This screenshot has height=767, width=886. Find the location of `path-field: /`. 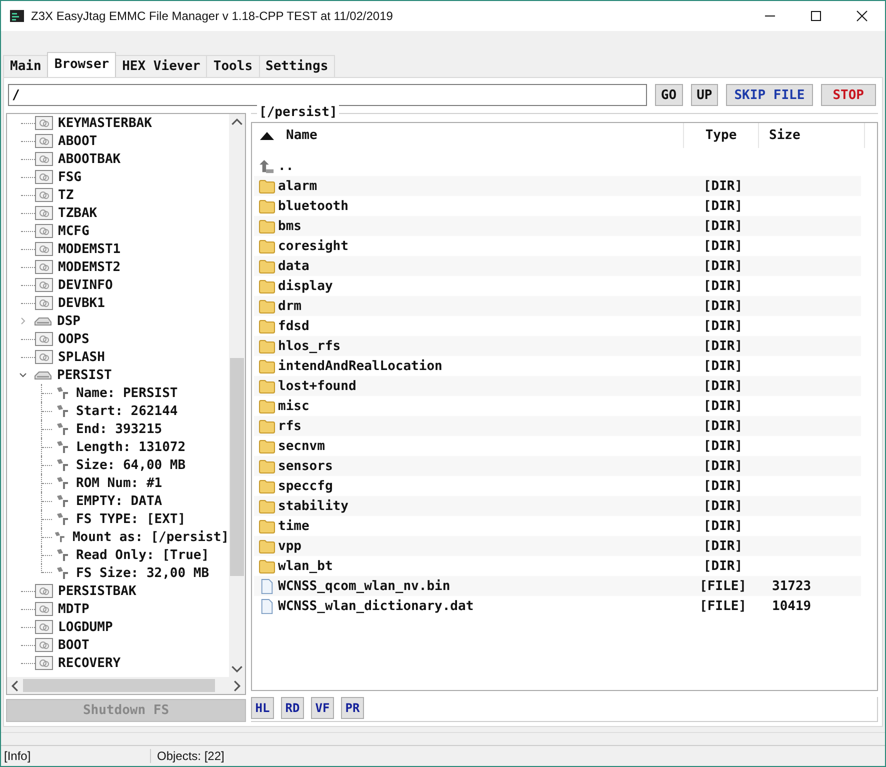

path-field: / is located at coordinates (327, 95).